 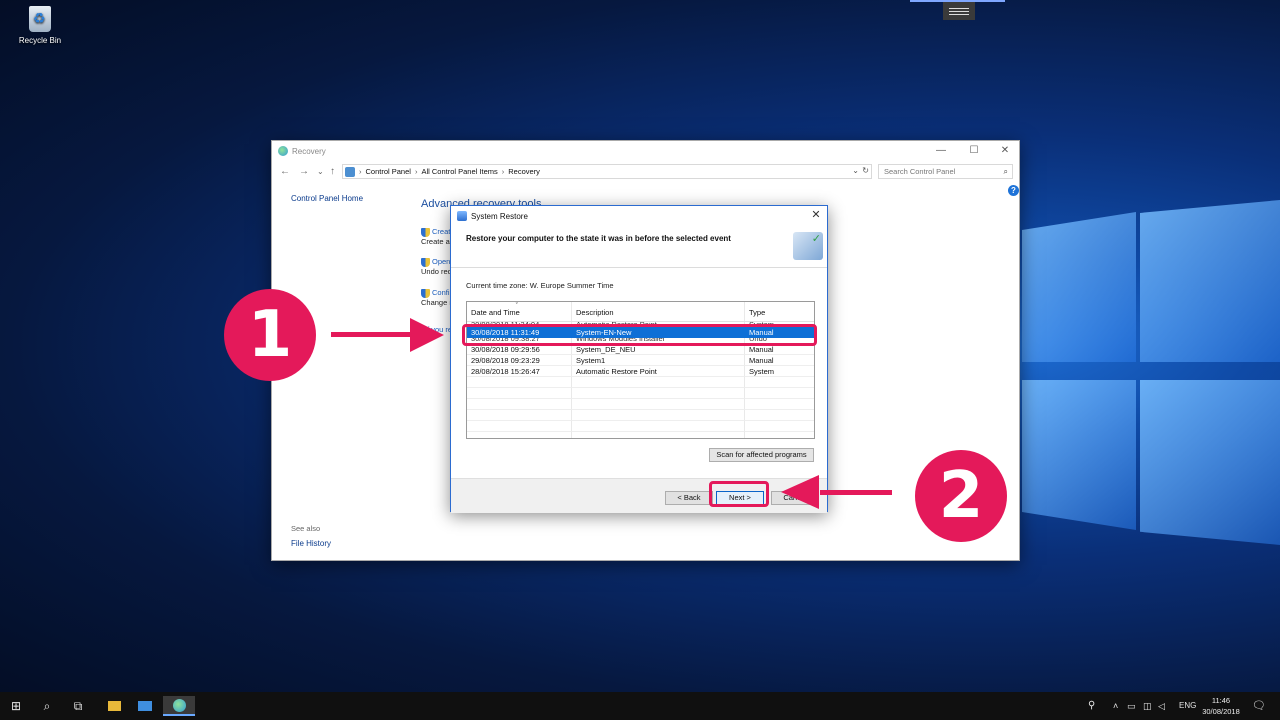 I want to click on recycle-bin: Recycle Bin, so click(x=40, y=25).